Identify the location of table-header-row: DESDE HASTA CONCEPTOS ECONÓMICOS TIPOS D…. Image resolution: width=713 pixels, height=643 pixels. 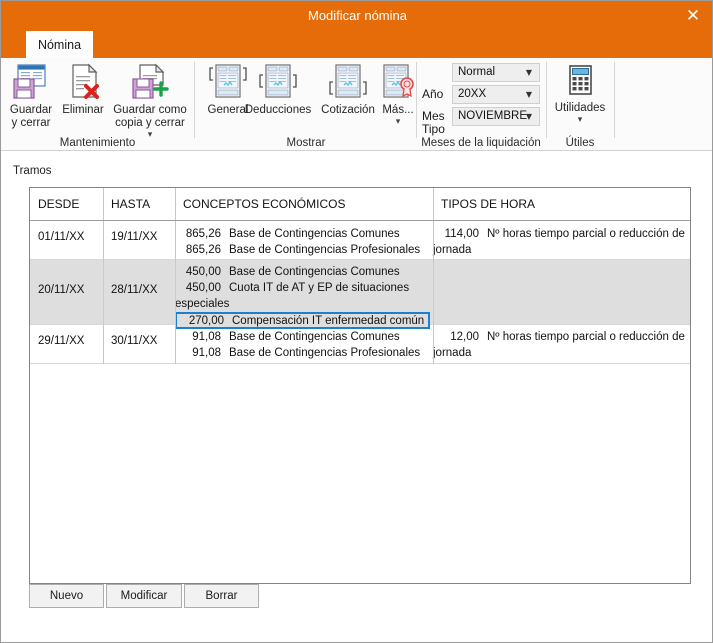
(360, 204).